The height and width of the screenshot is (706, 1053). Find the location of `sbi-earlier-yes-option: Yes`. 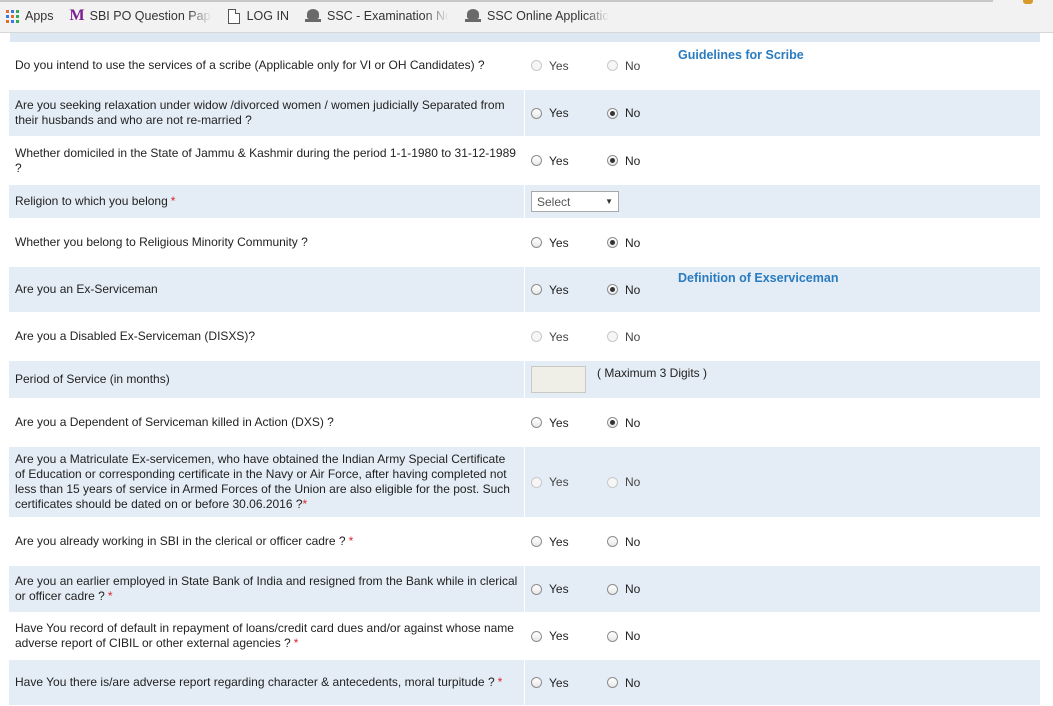

sbi-earlier-yes-option: Yes is located at coordinates (569, 589).